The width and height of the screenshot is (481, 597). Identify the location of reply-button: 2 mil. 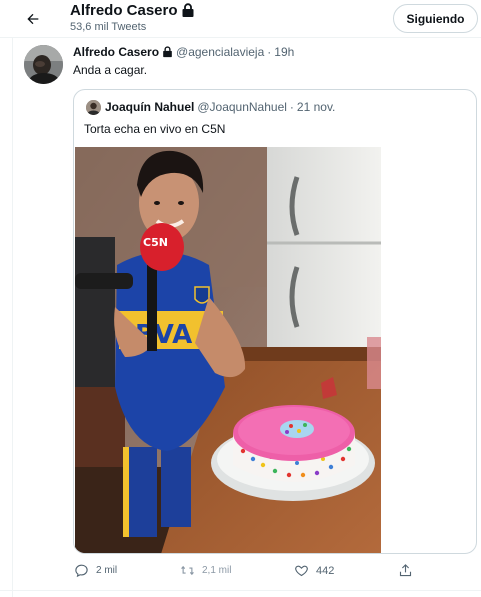
(95, 570).